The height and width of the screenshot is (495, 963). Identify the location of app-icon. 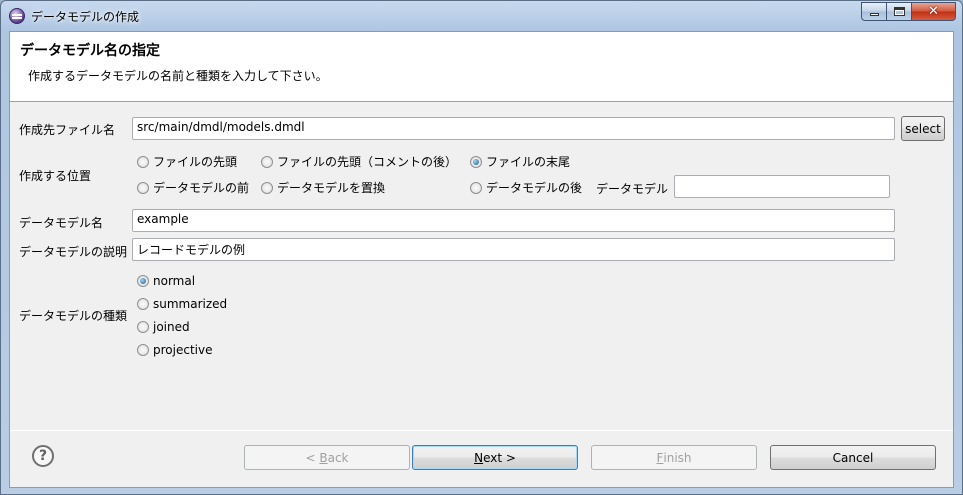
(17, 16).